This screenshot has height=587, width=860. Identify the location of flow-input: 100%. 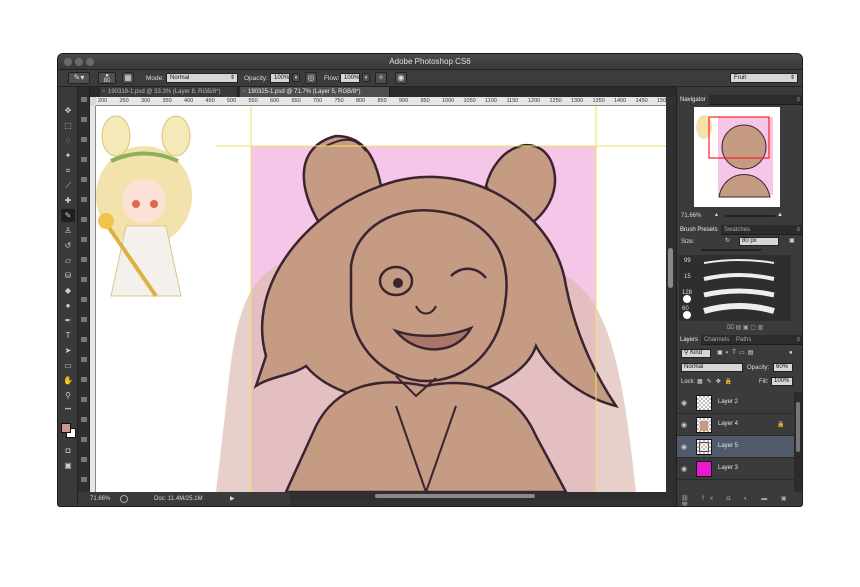
(350, 78).